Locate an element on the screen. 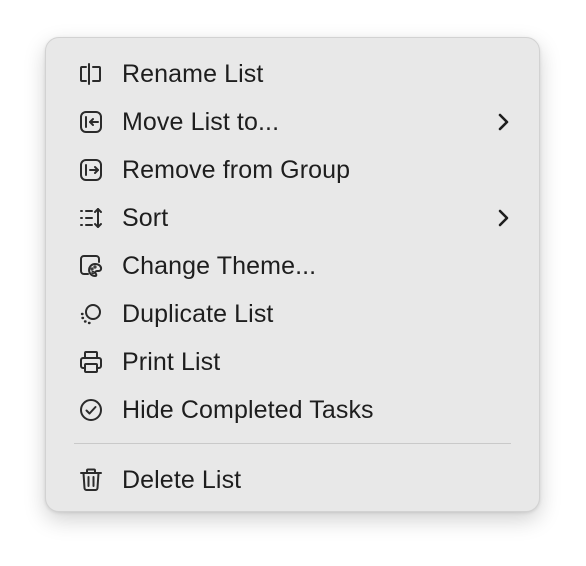  trash-icon is located at coordinates (91, 480).